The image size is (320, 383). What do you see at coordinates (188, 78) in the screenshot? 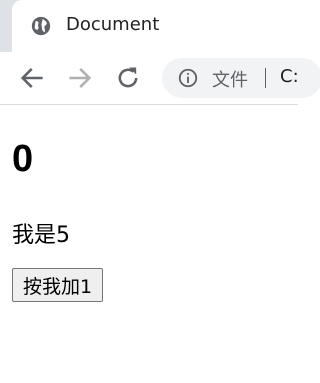
I see `info-icon` at bounding box center [188, 78].